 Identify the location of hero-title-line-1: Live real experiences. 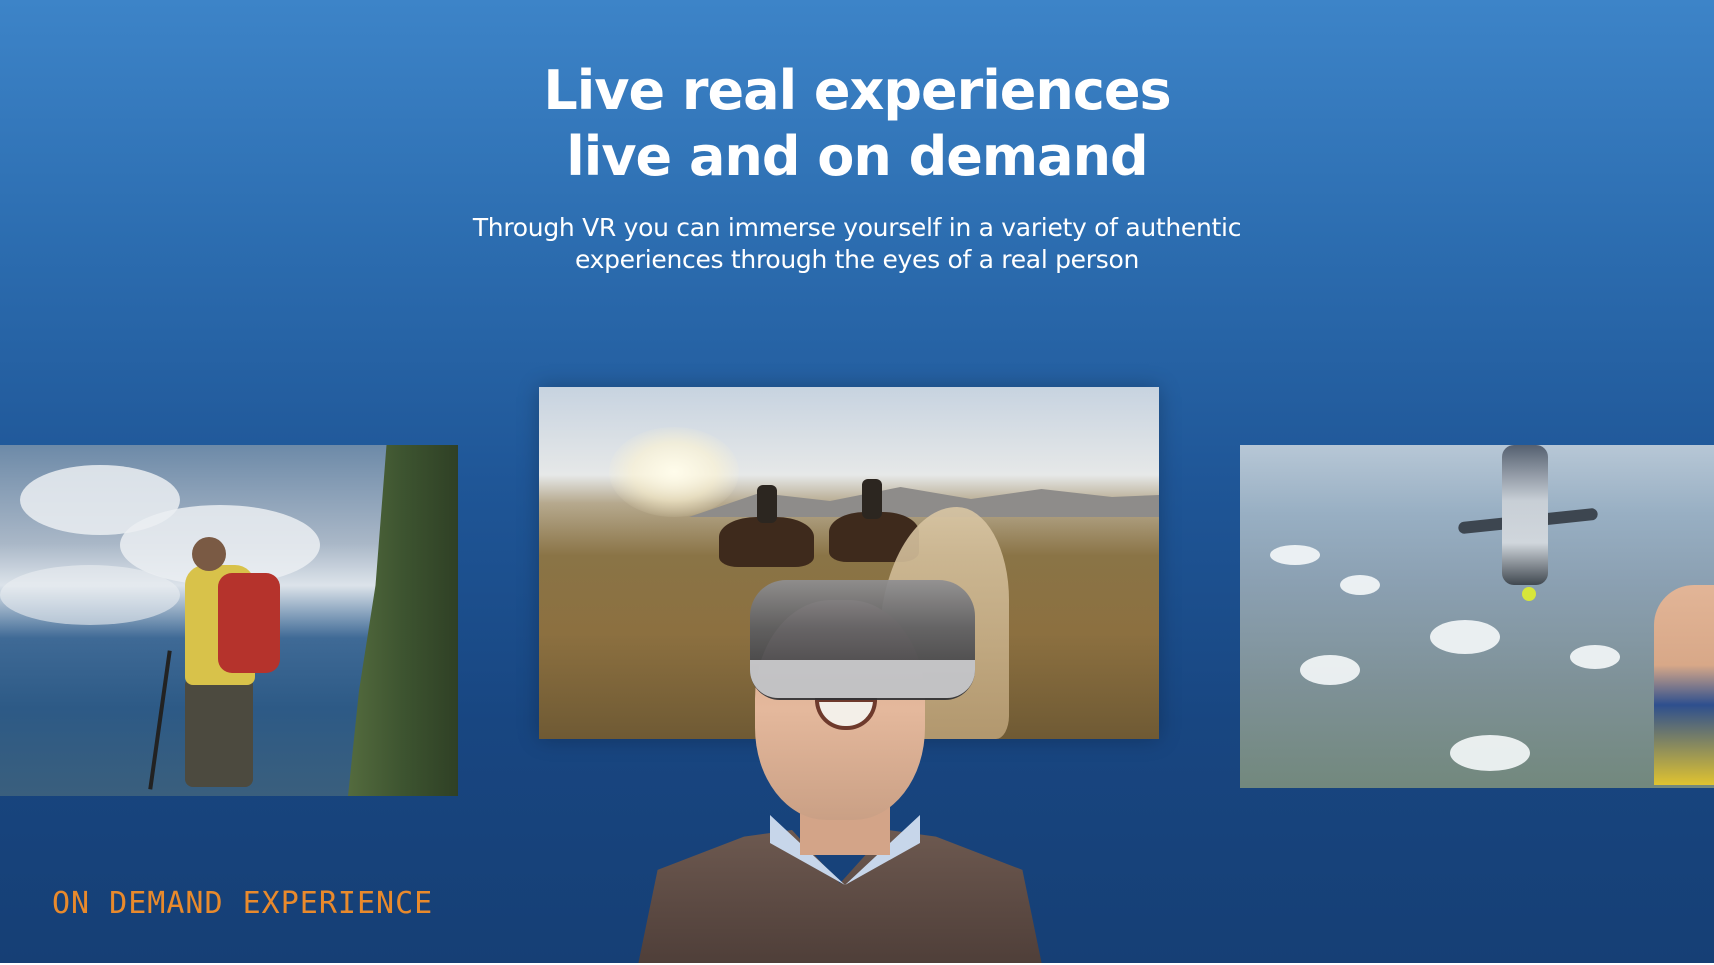
(857, 90).